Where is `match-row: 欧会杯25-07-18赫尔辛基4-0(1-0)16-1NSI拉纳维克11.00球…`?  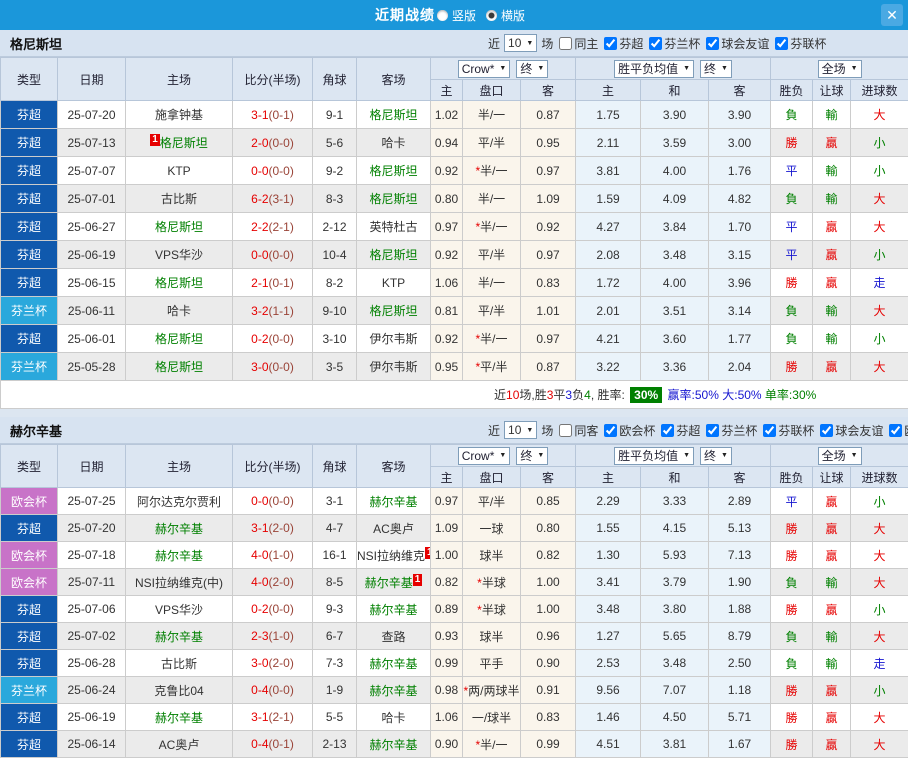 match-row: 欧会杯25-07-18赫尔辛基4-0(1-0)16-1NSI拉纳维克11.00球… is located at coordinates (454, 555).